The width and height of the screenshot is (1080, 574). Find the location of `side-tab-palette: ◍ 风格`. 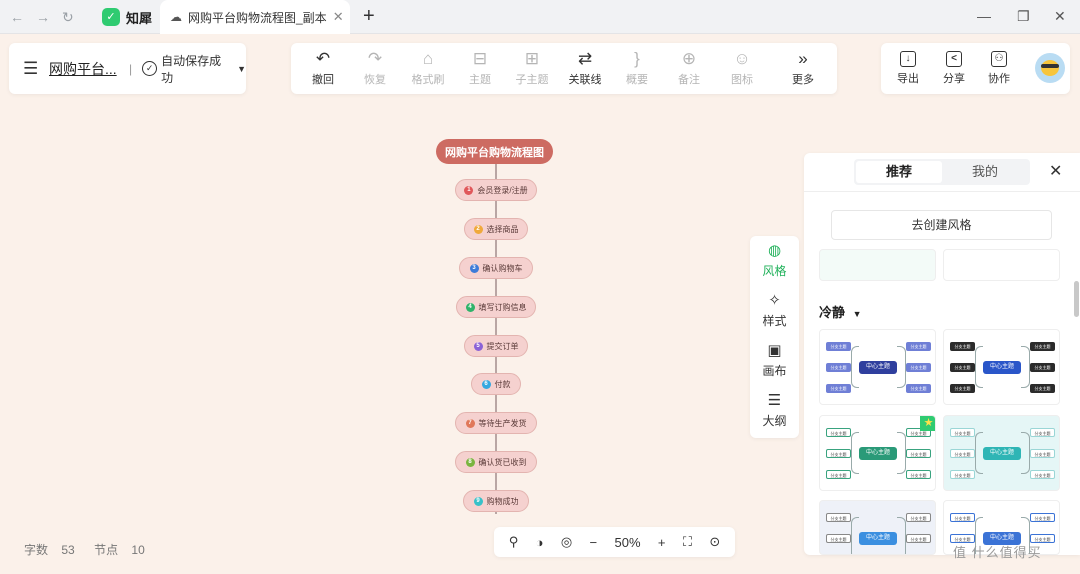

side-tab-palette: ◍ 风格 is located at coordinates (774, 261).